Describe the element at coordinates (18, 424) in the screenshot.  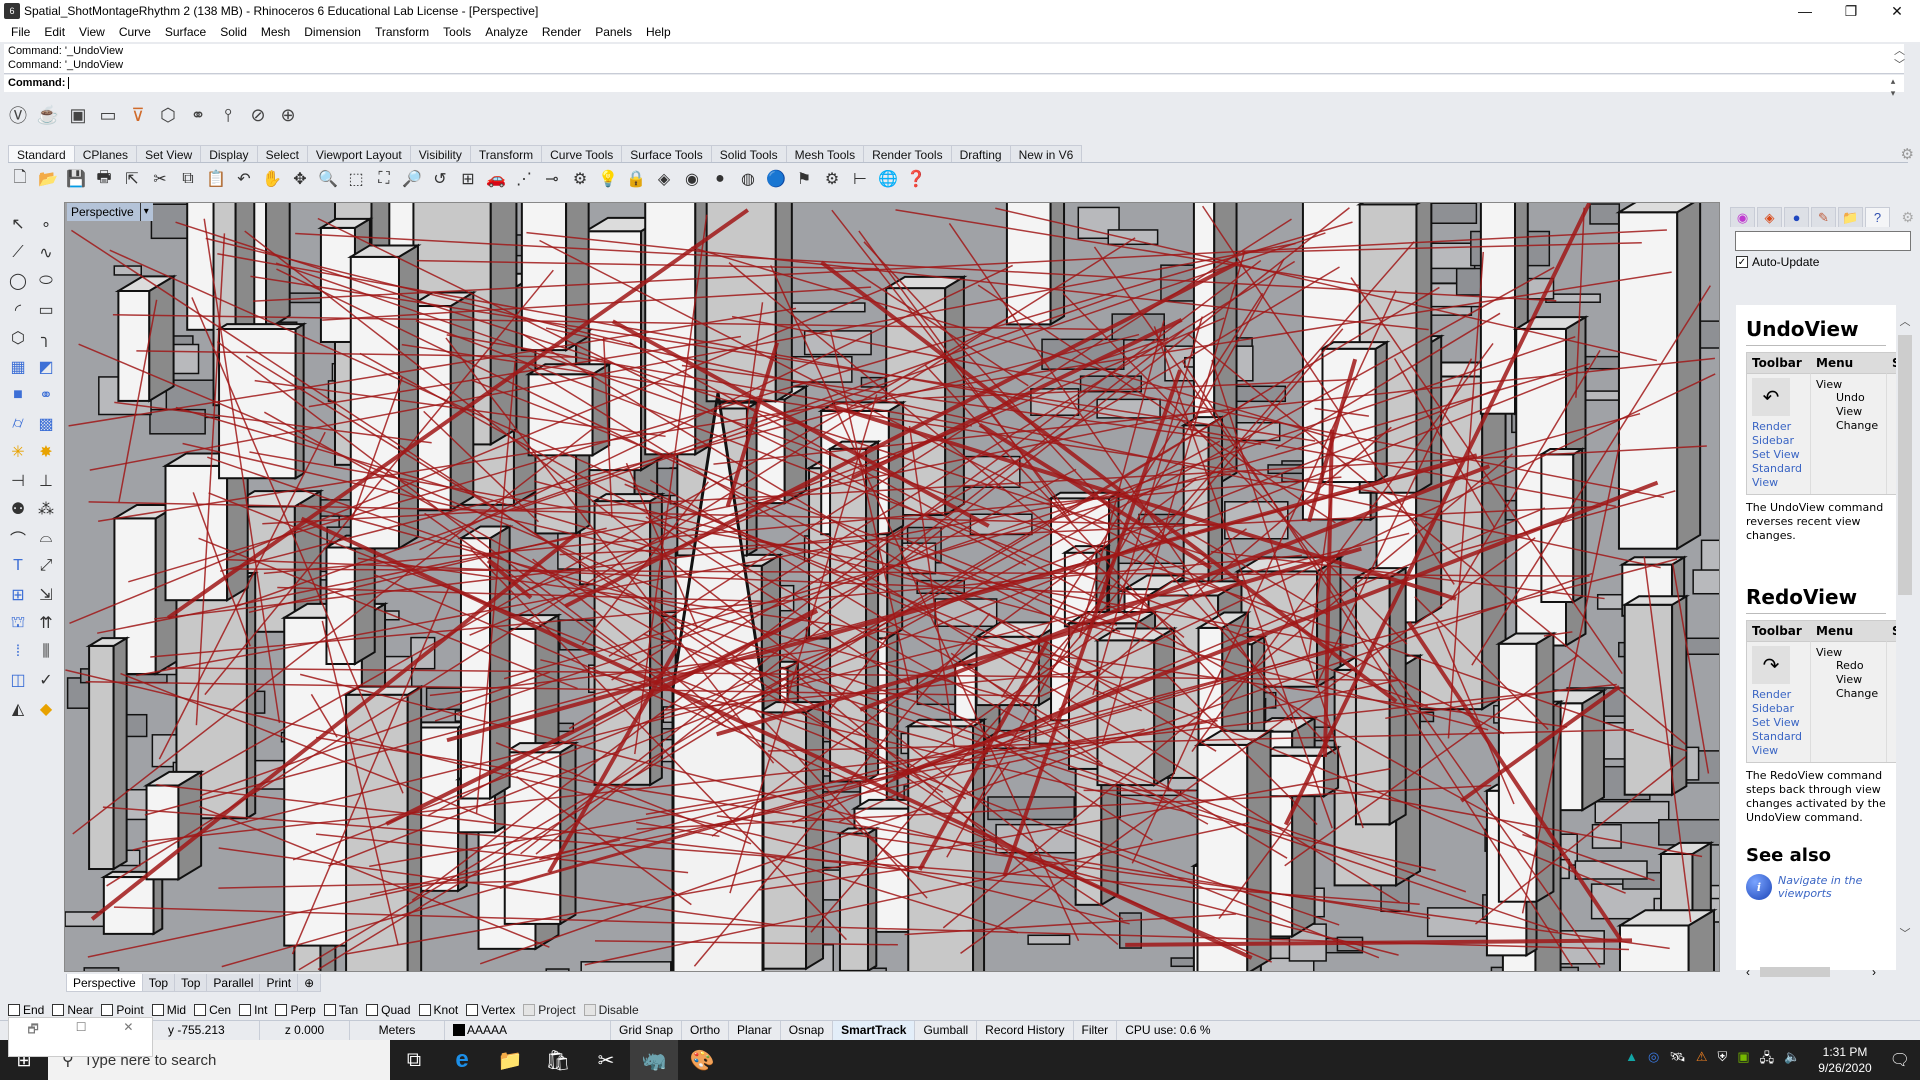
I see `cylinder-icon: ⌭` at that location.